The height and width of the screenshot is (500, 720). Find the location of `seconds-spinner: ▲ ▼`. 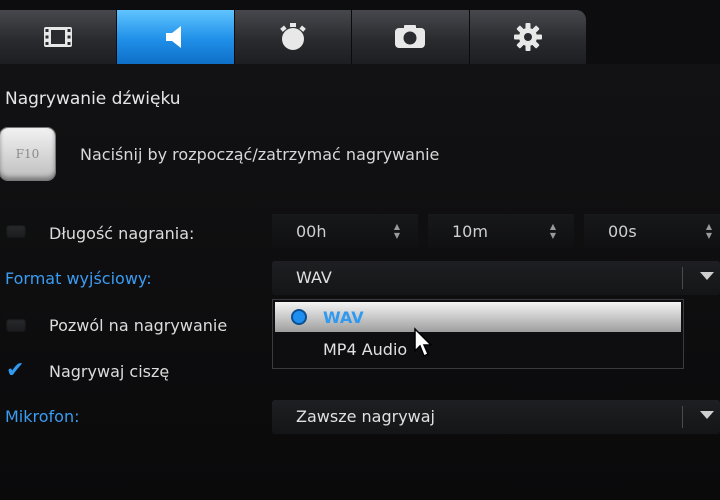

seconds-spinner: ▲ ▼ is located at coordinates (709, 231).